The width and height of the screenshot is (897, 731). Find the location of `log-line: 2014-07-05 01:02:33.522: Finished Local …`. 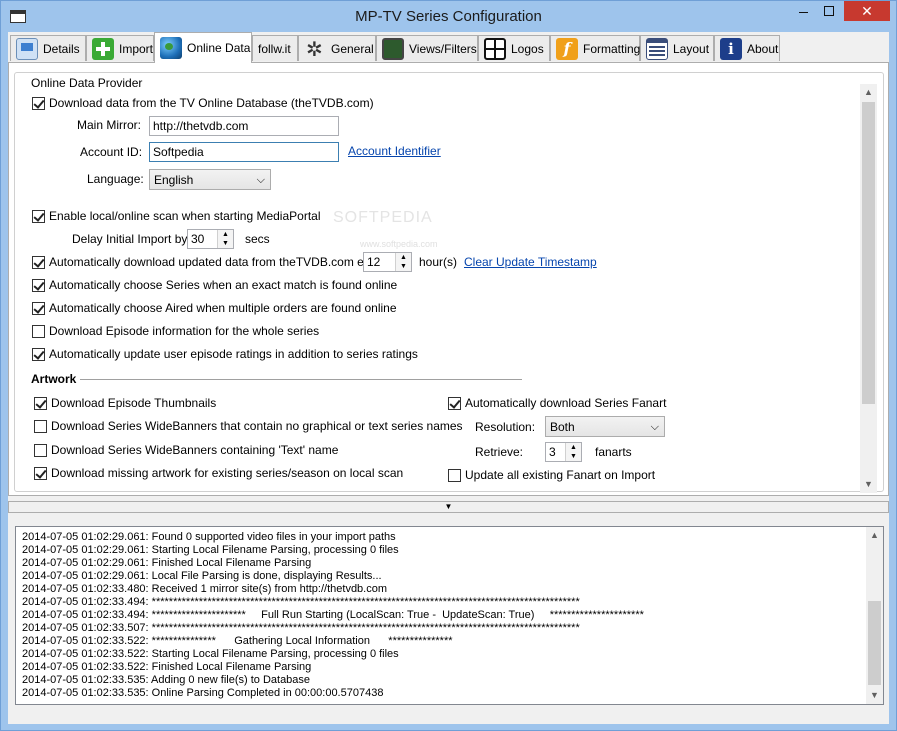

log-line: 2014-07-05 01:02:33.522: Finished Local … is located at coordinates (167, 667).